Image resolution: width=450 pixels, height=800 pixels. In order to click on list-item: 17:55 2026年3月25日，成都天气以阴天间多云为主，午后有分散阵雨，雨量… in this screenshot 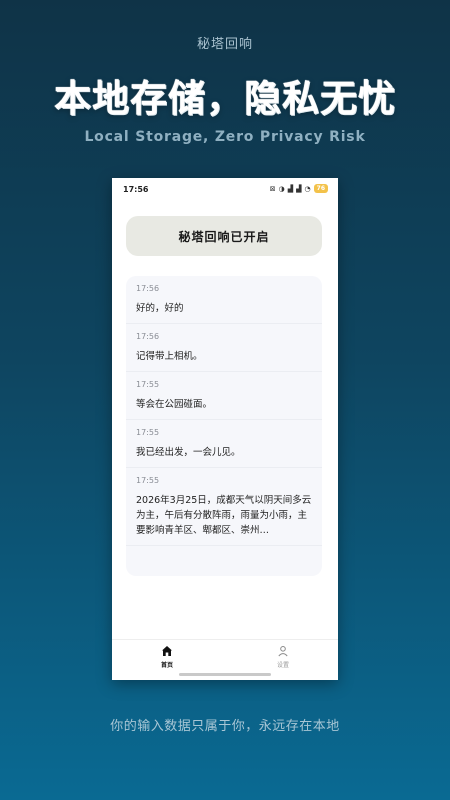, I will do `click(224, 507)`.